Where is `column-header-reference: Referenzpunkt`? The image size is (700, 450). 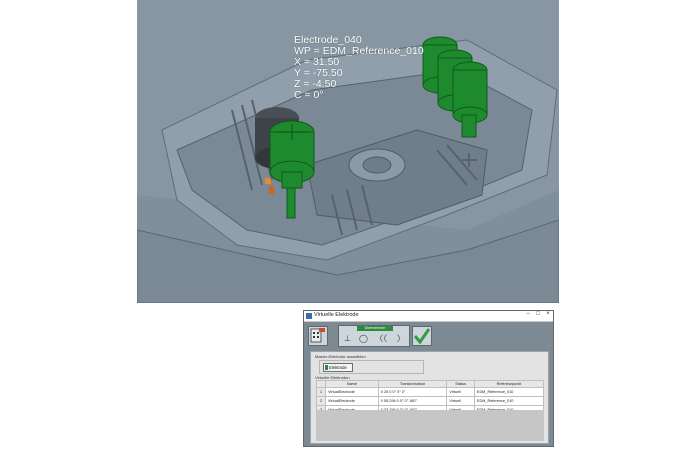
column-header-reference: Referenzpunkt is located at coordinates (509, 384).